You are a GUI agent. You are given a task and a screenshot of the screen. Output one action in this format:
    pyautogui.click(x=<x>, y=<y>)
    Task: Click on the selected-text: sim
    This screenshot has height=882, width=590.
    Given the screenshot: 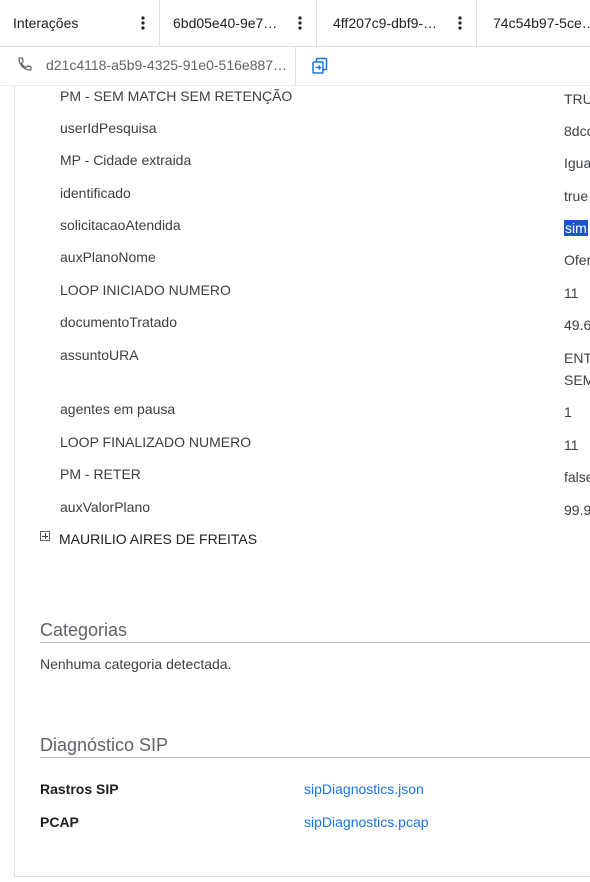 What is the action you would take?
    pyautogui.click(x=576, y=228)
    